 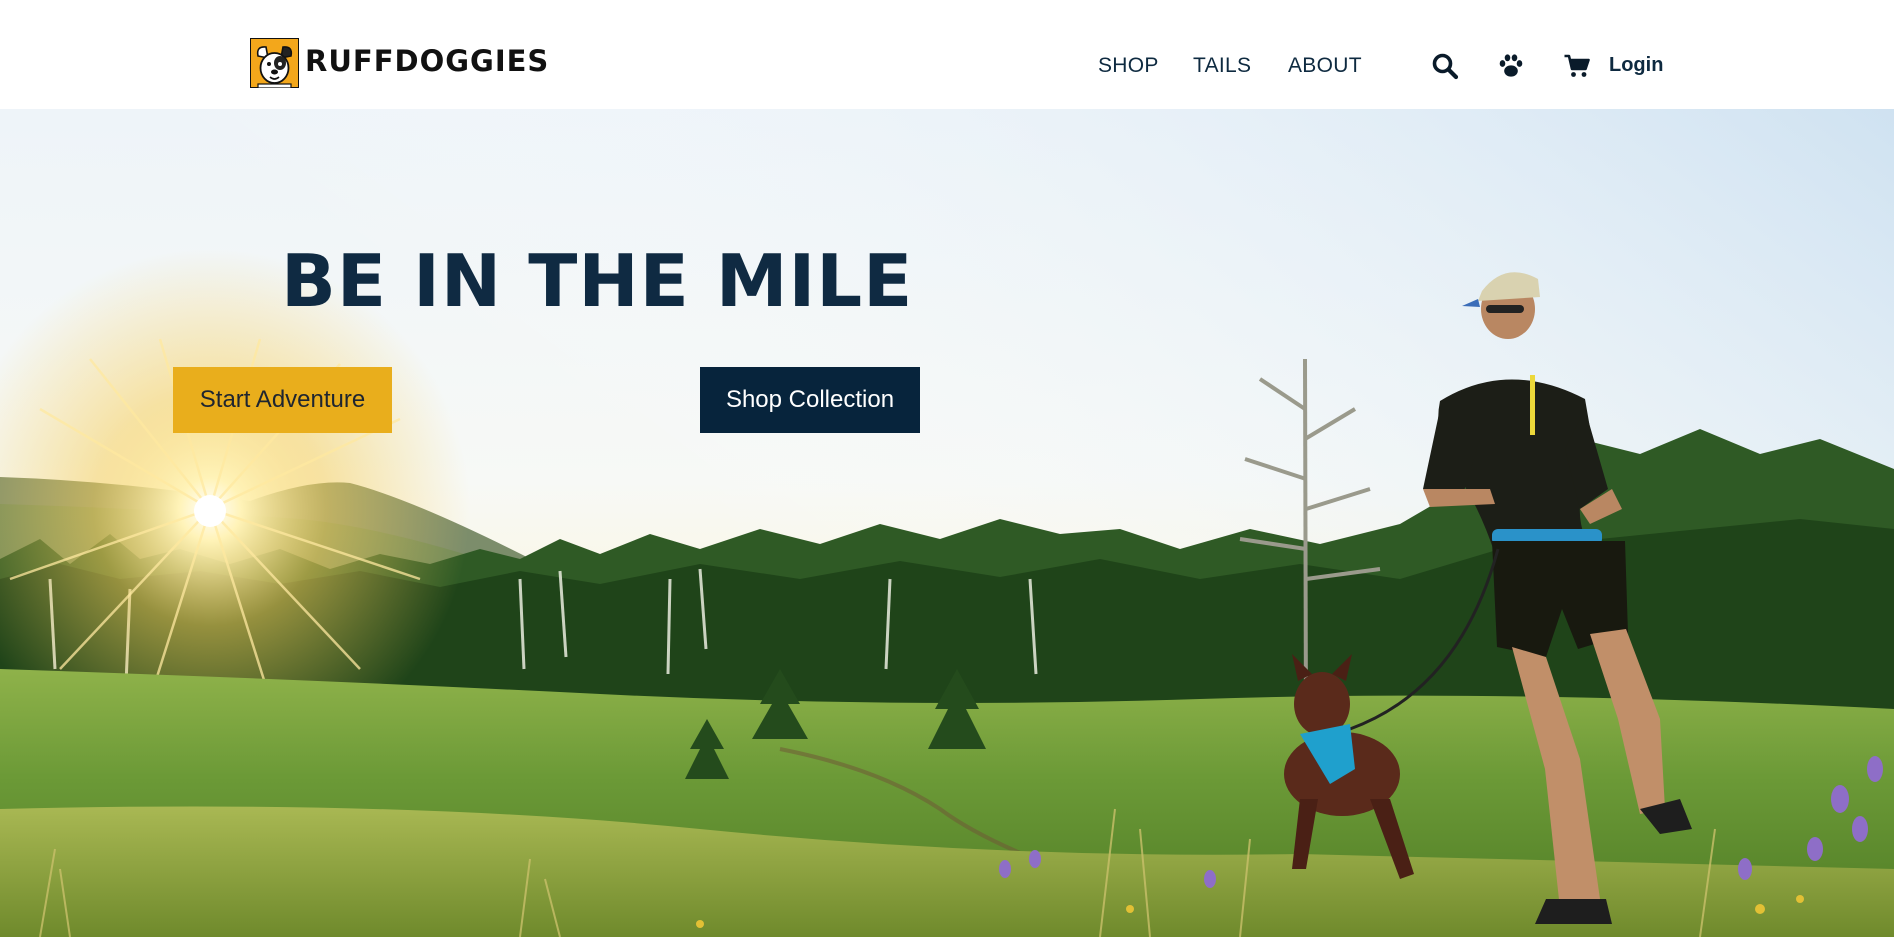 What do you see at coordinates (597, 281) in the screenshot?
I see `hero-title: BE IN THE MILE` at bounding box center [597, 281].